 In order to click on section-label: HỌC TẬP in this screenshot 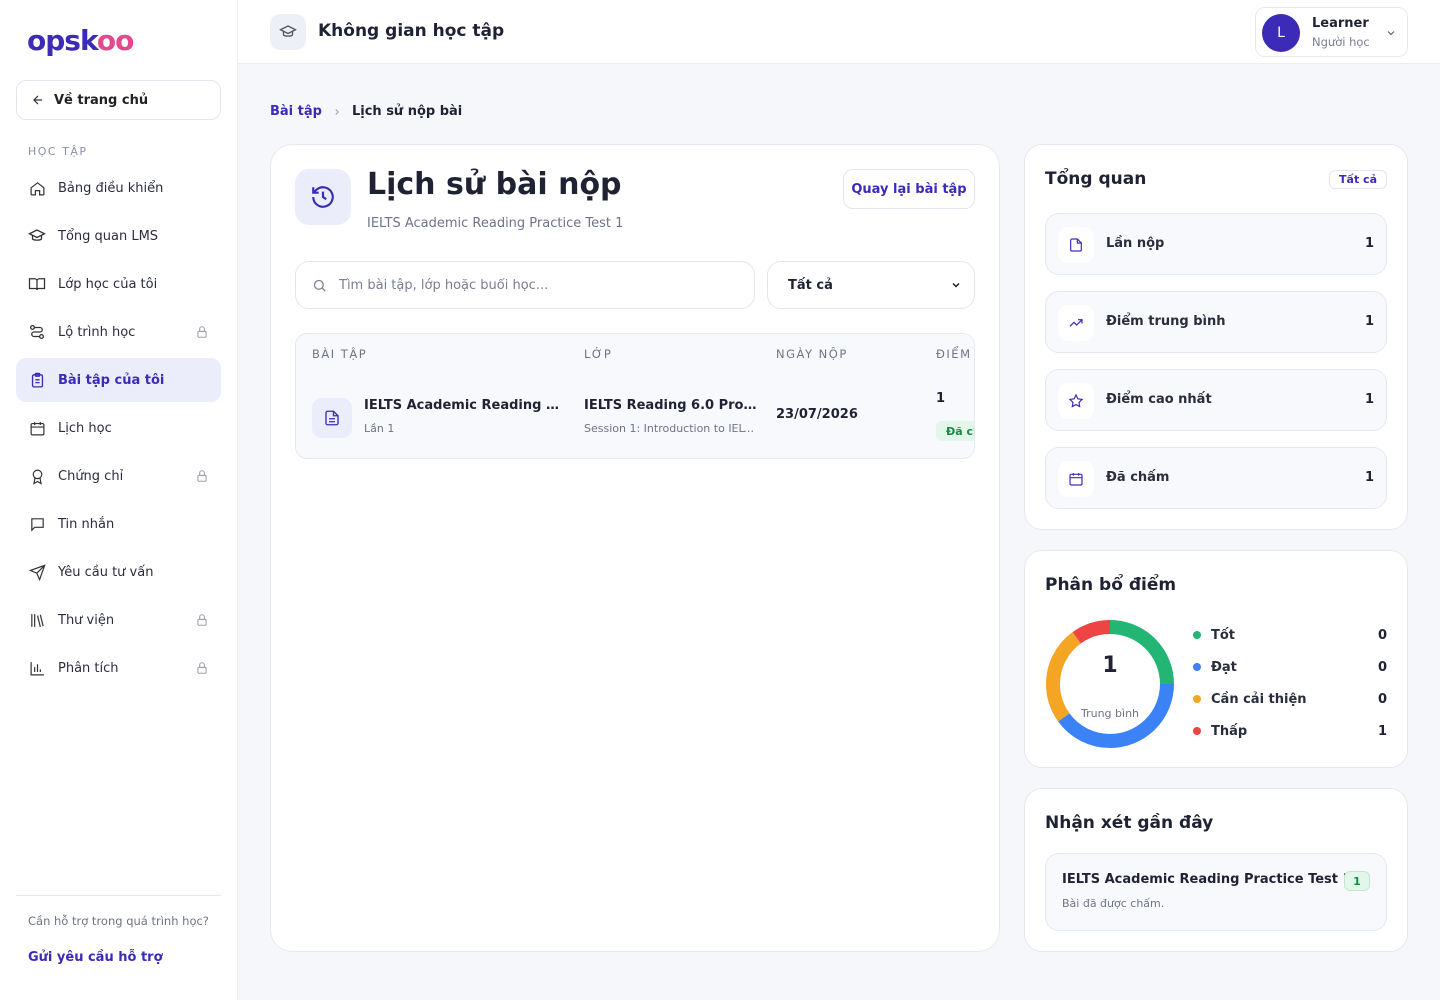, I will do `click(58, 151)`.